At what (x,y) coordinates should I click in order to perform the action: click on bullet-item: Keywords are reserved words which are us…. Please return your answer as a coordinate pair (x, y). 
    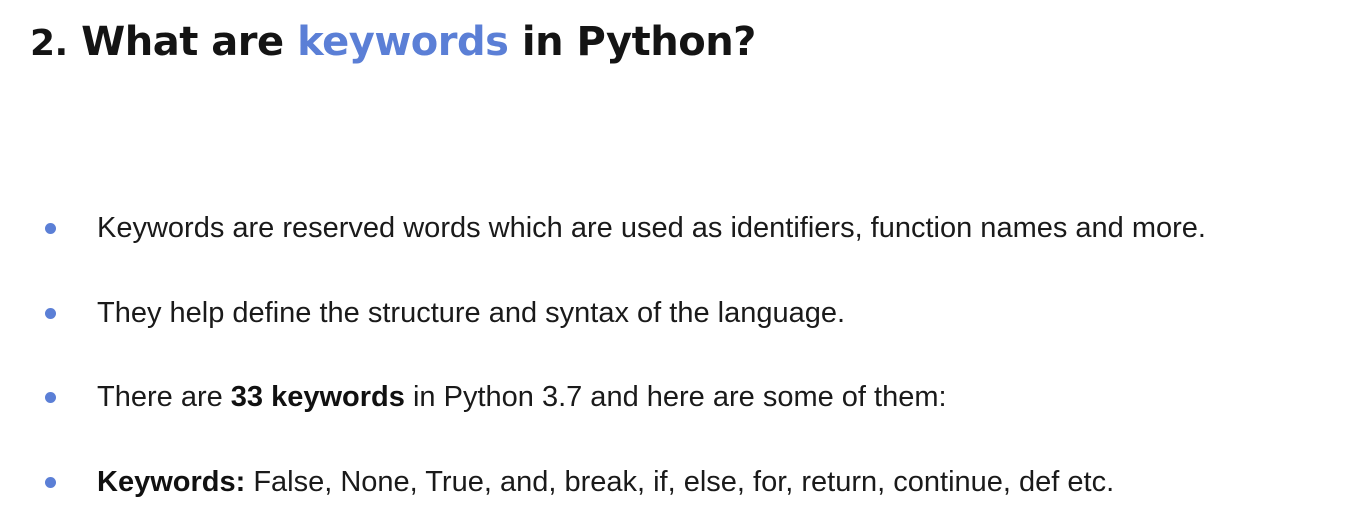
    Looking at the image, I should click on (685, 228).